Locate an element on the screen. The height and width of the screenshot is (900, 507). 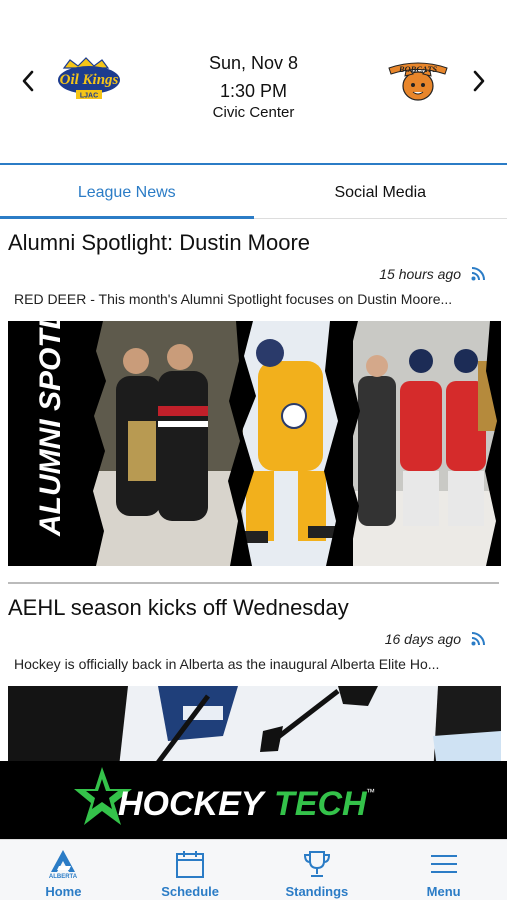
nav-menu-label: Menu is located at coordinates (443, 891).